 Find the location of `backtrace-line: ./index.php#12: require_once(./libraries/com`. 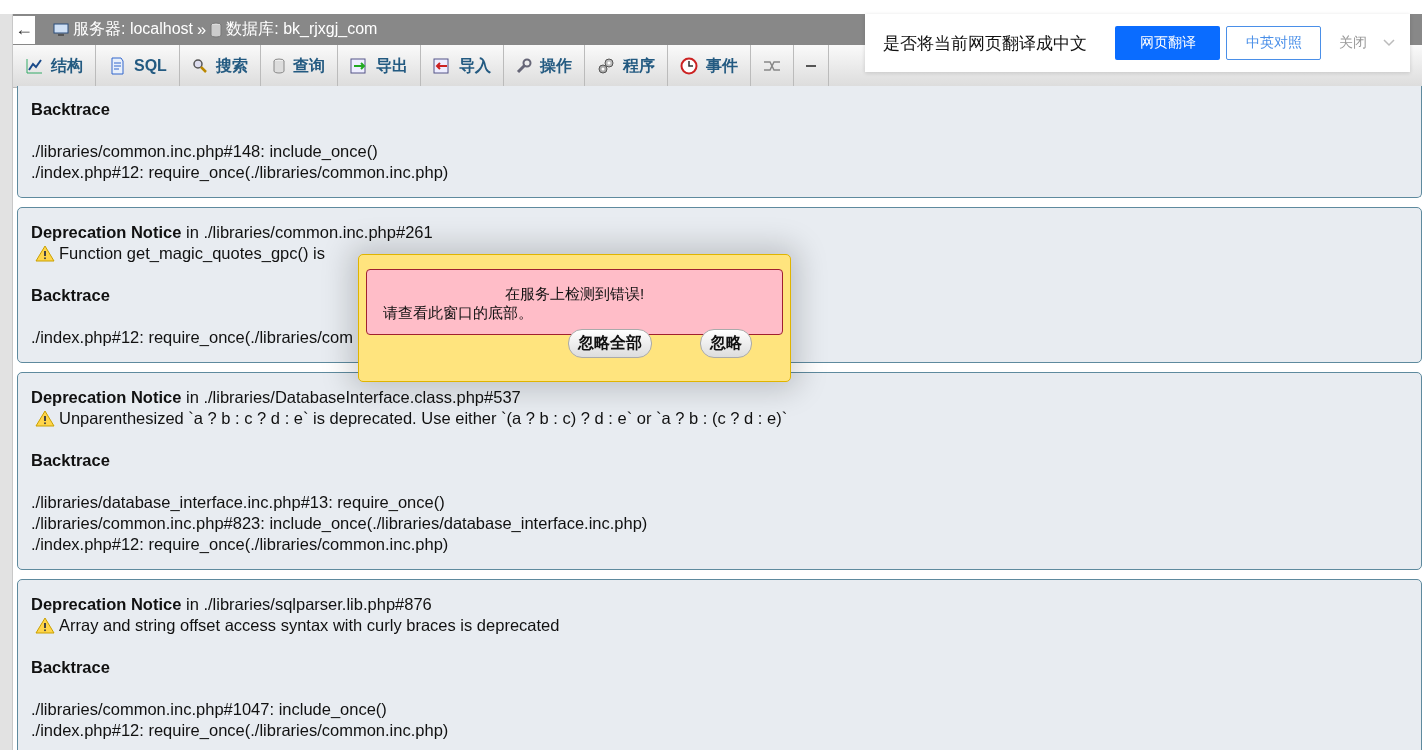

backtrace-line: ./index.php#12: require_once(./libraries/com is located at coordinates (192, 337).